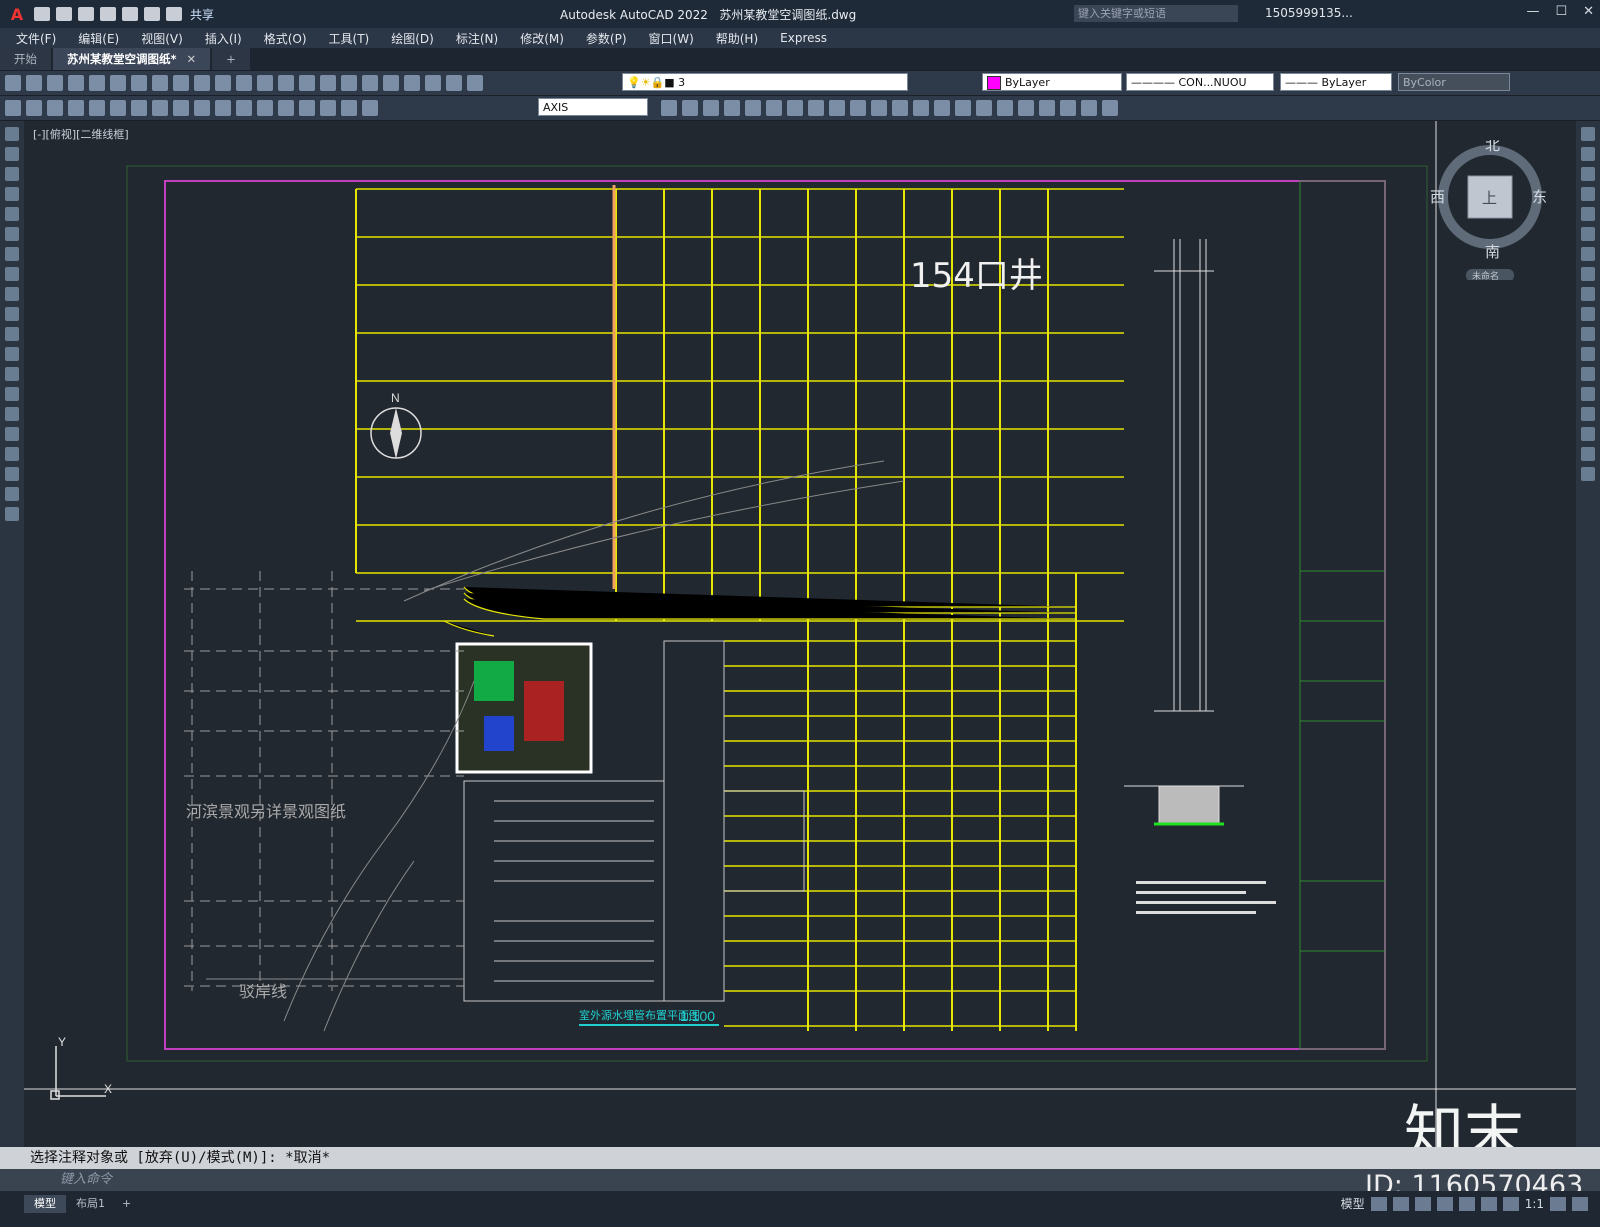  I want to click on maximize-icon: ☐, so click(1561, 11).